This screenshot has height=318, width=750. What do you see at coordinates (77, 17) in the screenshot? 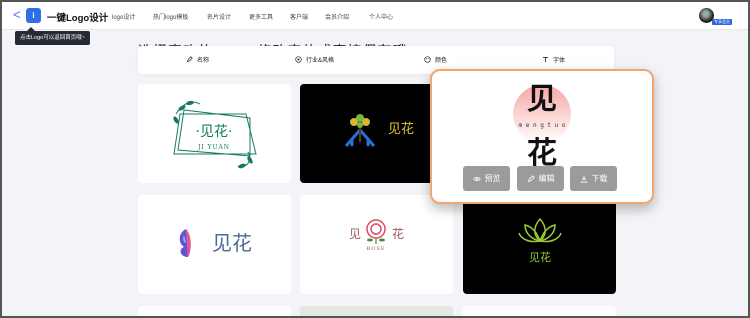
I see `brand-title: 一键Logo设计` at bounding box center [77, 17].